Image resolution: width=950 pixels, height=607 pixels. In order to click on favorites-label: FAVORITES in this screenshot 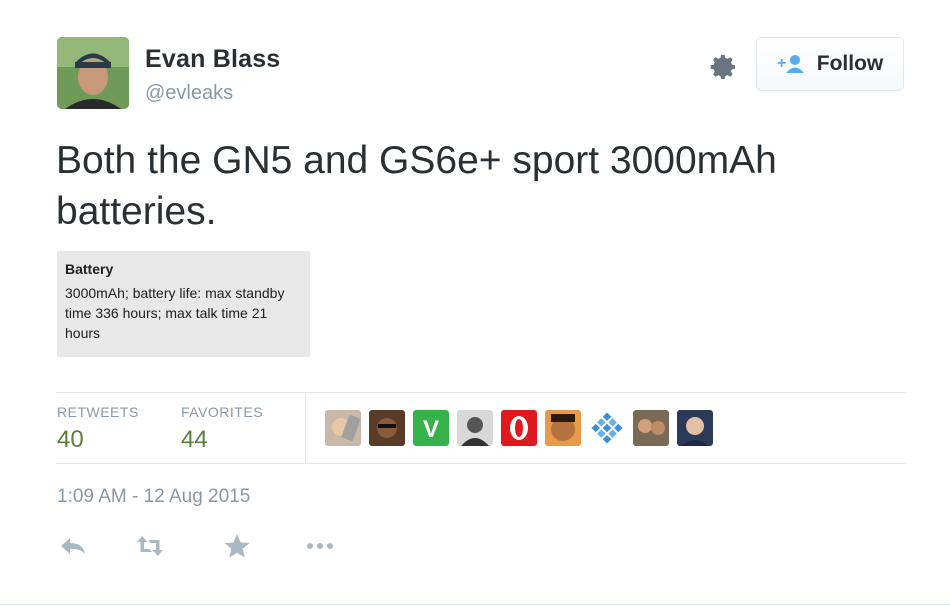, I will do `click(222, 412)`.